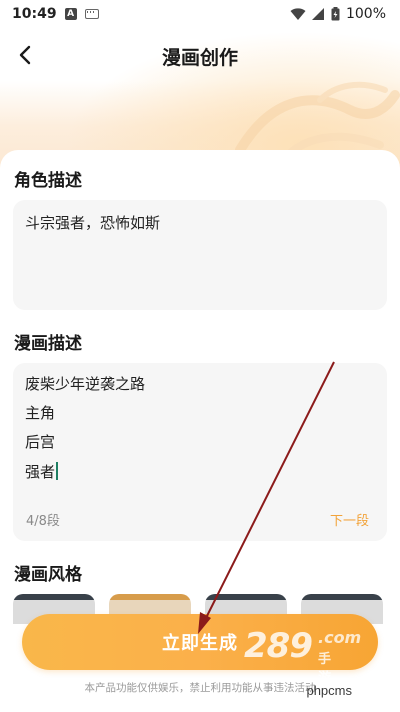 This screenshot has width=400, height=712. I want to click on back-button, so click(25, 55).